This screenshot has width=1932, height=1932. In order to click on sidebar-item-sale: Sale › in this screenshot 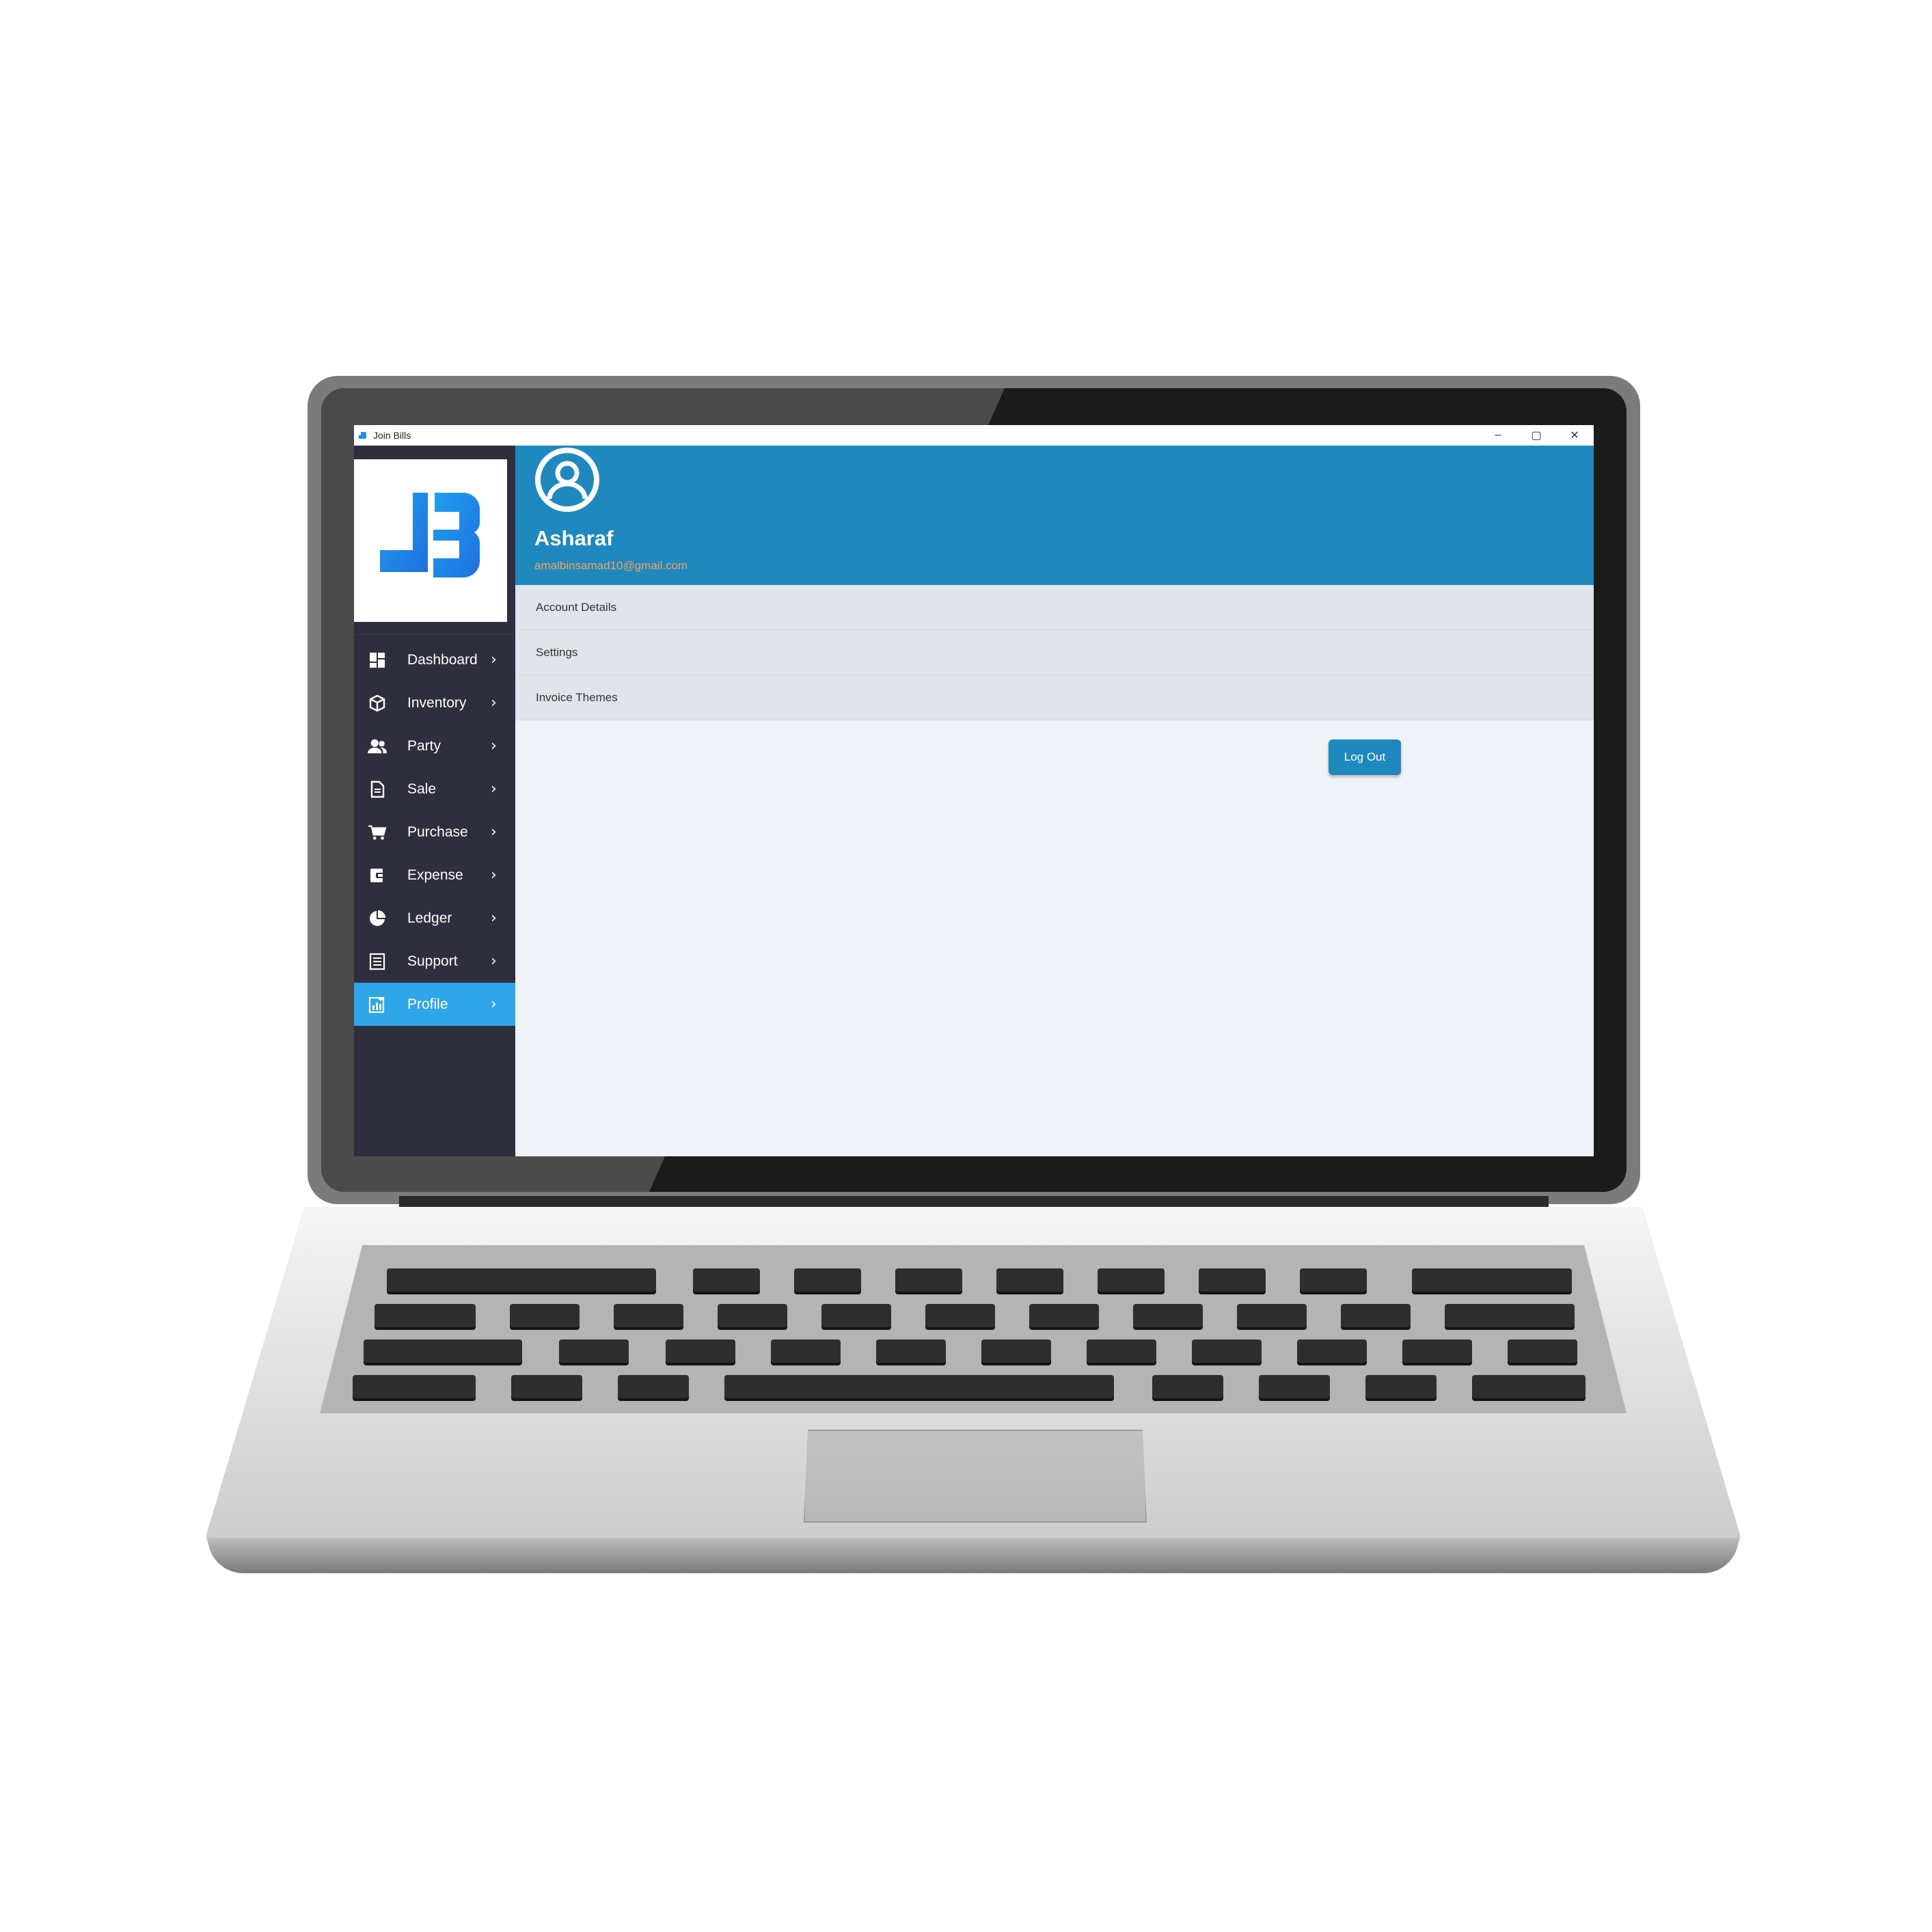, I will do `click(434, 789)`.